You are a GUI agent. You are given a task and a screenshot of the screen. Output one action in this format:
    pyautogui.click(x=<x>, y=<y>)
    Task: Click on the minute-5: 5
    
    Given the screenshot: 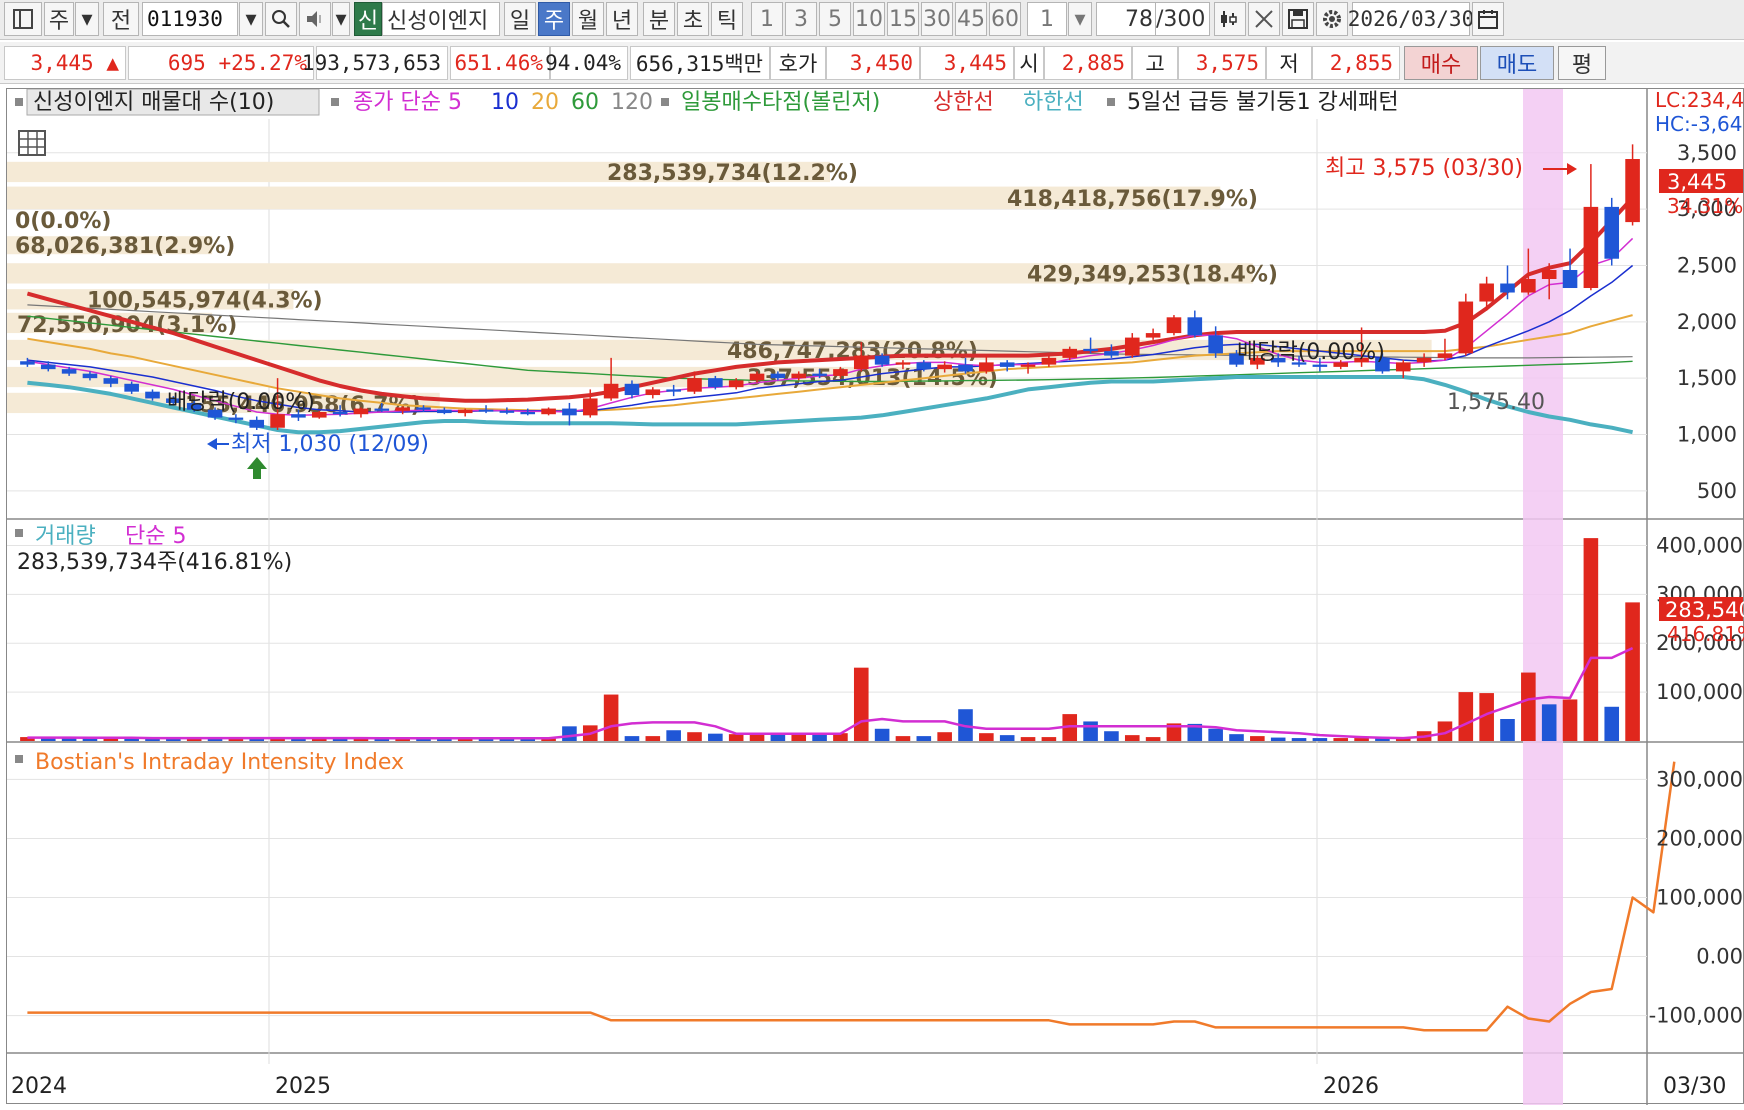 What is the action you would take?
    pyautogui.click(x=835, y=19)
    